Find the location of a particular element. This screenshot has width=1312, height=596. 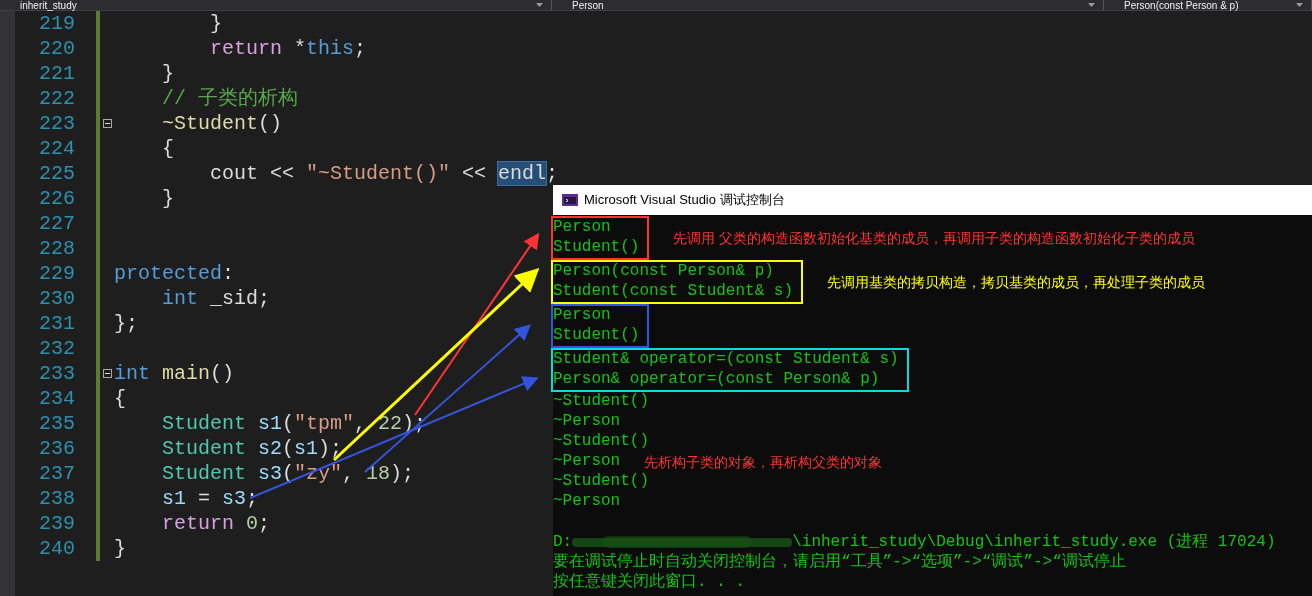

line-number: 236 is located at coordinates (56, 448).